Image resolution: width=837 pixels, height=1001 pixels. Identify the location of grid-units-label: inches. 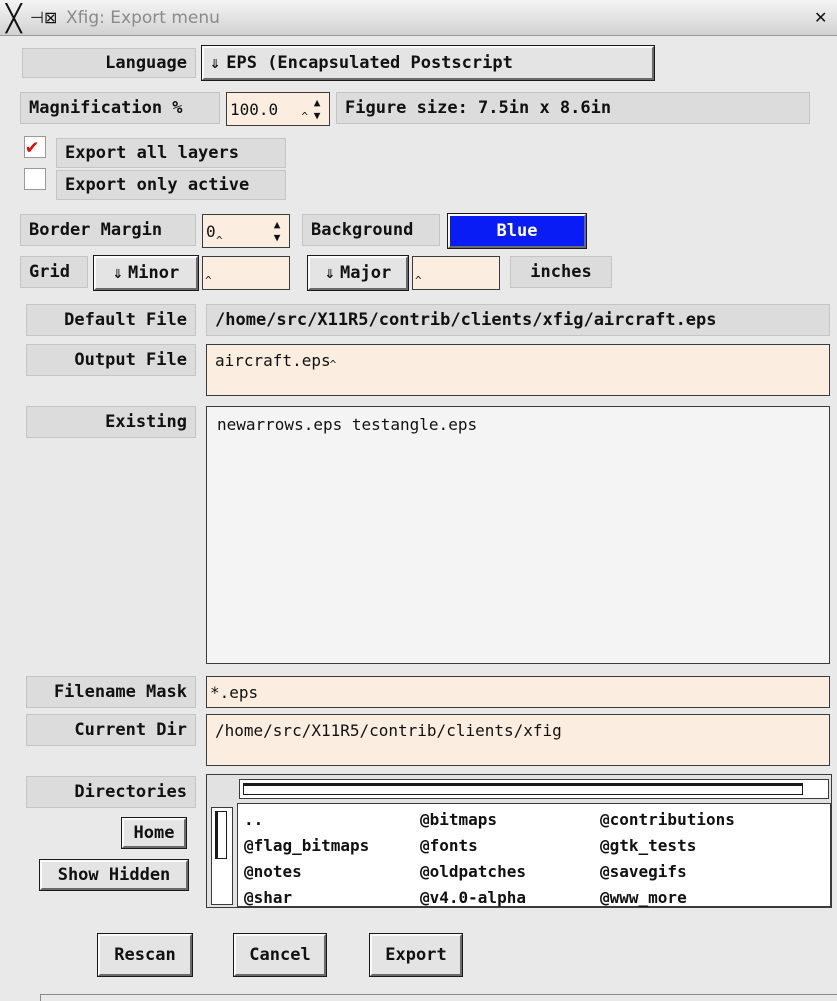
(561, 272).